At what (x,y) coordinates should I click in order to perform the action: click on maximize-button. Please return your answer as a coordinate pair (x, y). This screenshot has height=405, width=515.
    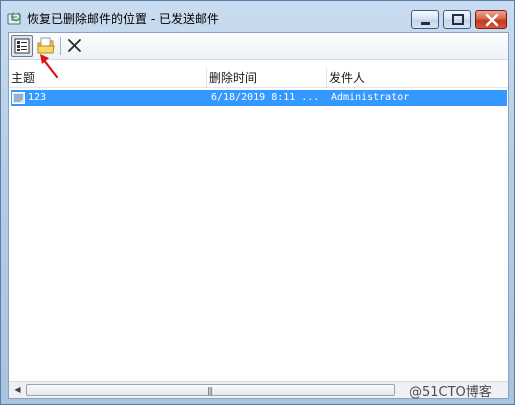
    Looking at the image, I should click on (457, 19).